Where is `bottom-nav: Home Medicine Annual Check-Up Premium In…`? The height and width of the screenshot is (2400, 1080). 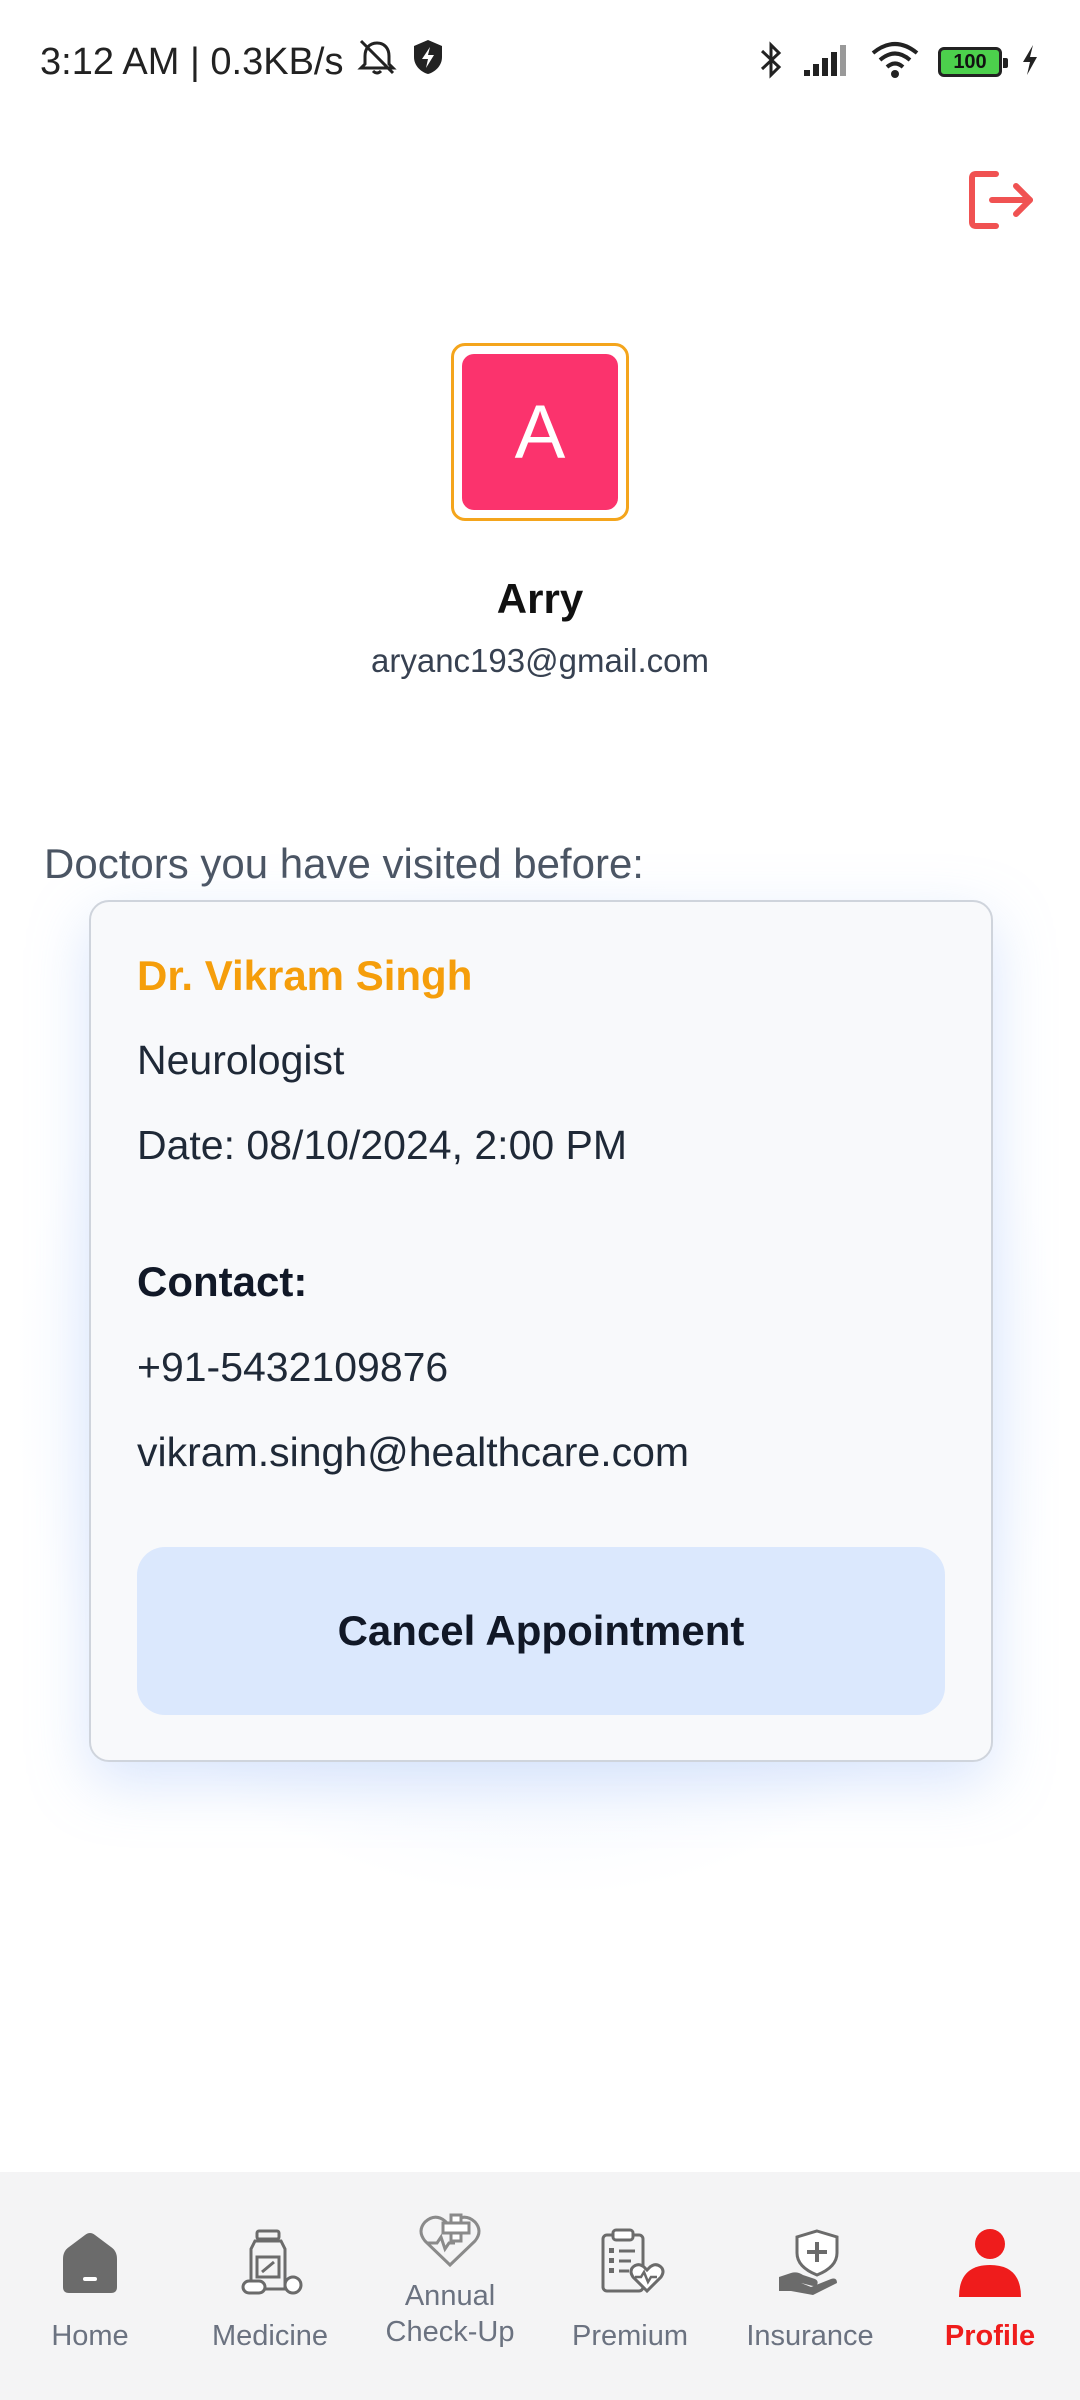
bottom-nav: Home Medicine Annual Check-Up Premium In… is located at coordinates (540, 2286).